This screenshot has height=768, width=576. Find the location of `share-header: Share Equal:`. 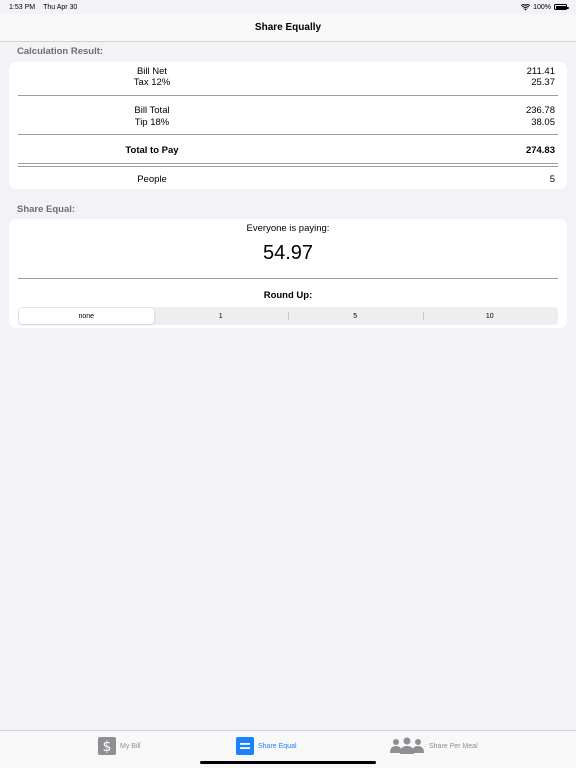

share-header: Share Equal: is located at coordinates (46, 209).